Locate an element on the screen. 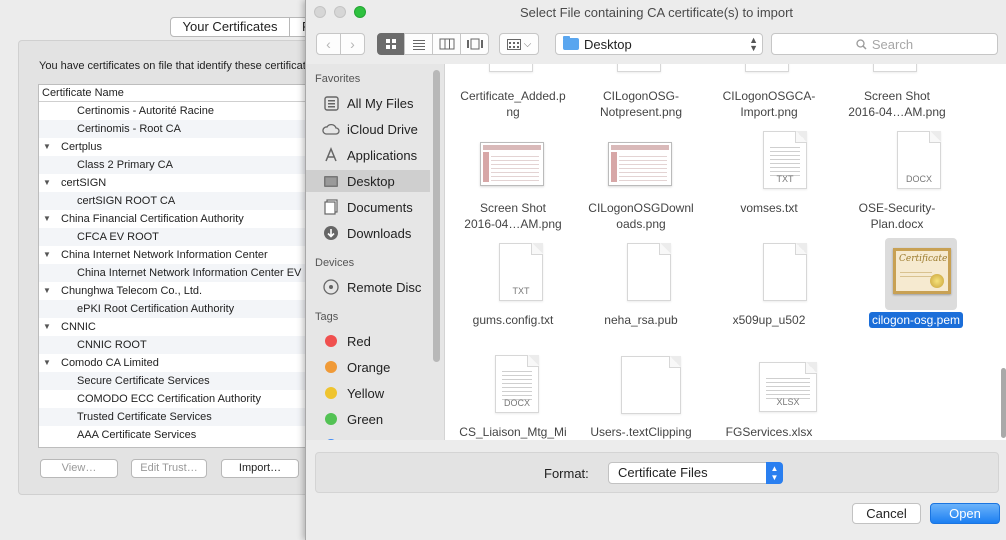 The height and width of the screenshot is (540, 1006). certificate-group-row: ▼ certSIGN is located at coordinates (178, 183).